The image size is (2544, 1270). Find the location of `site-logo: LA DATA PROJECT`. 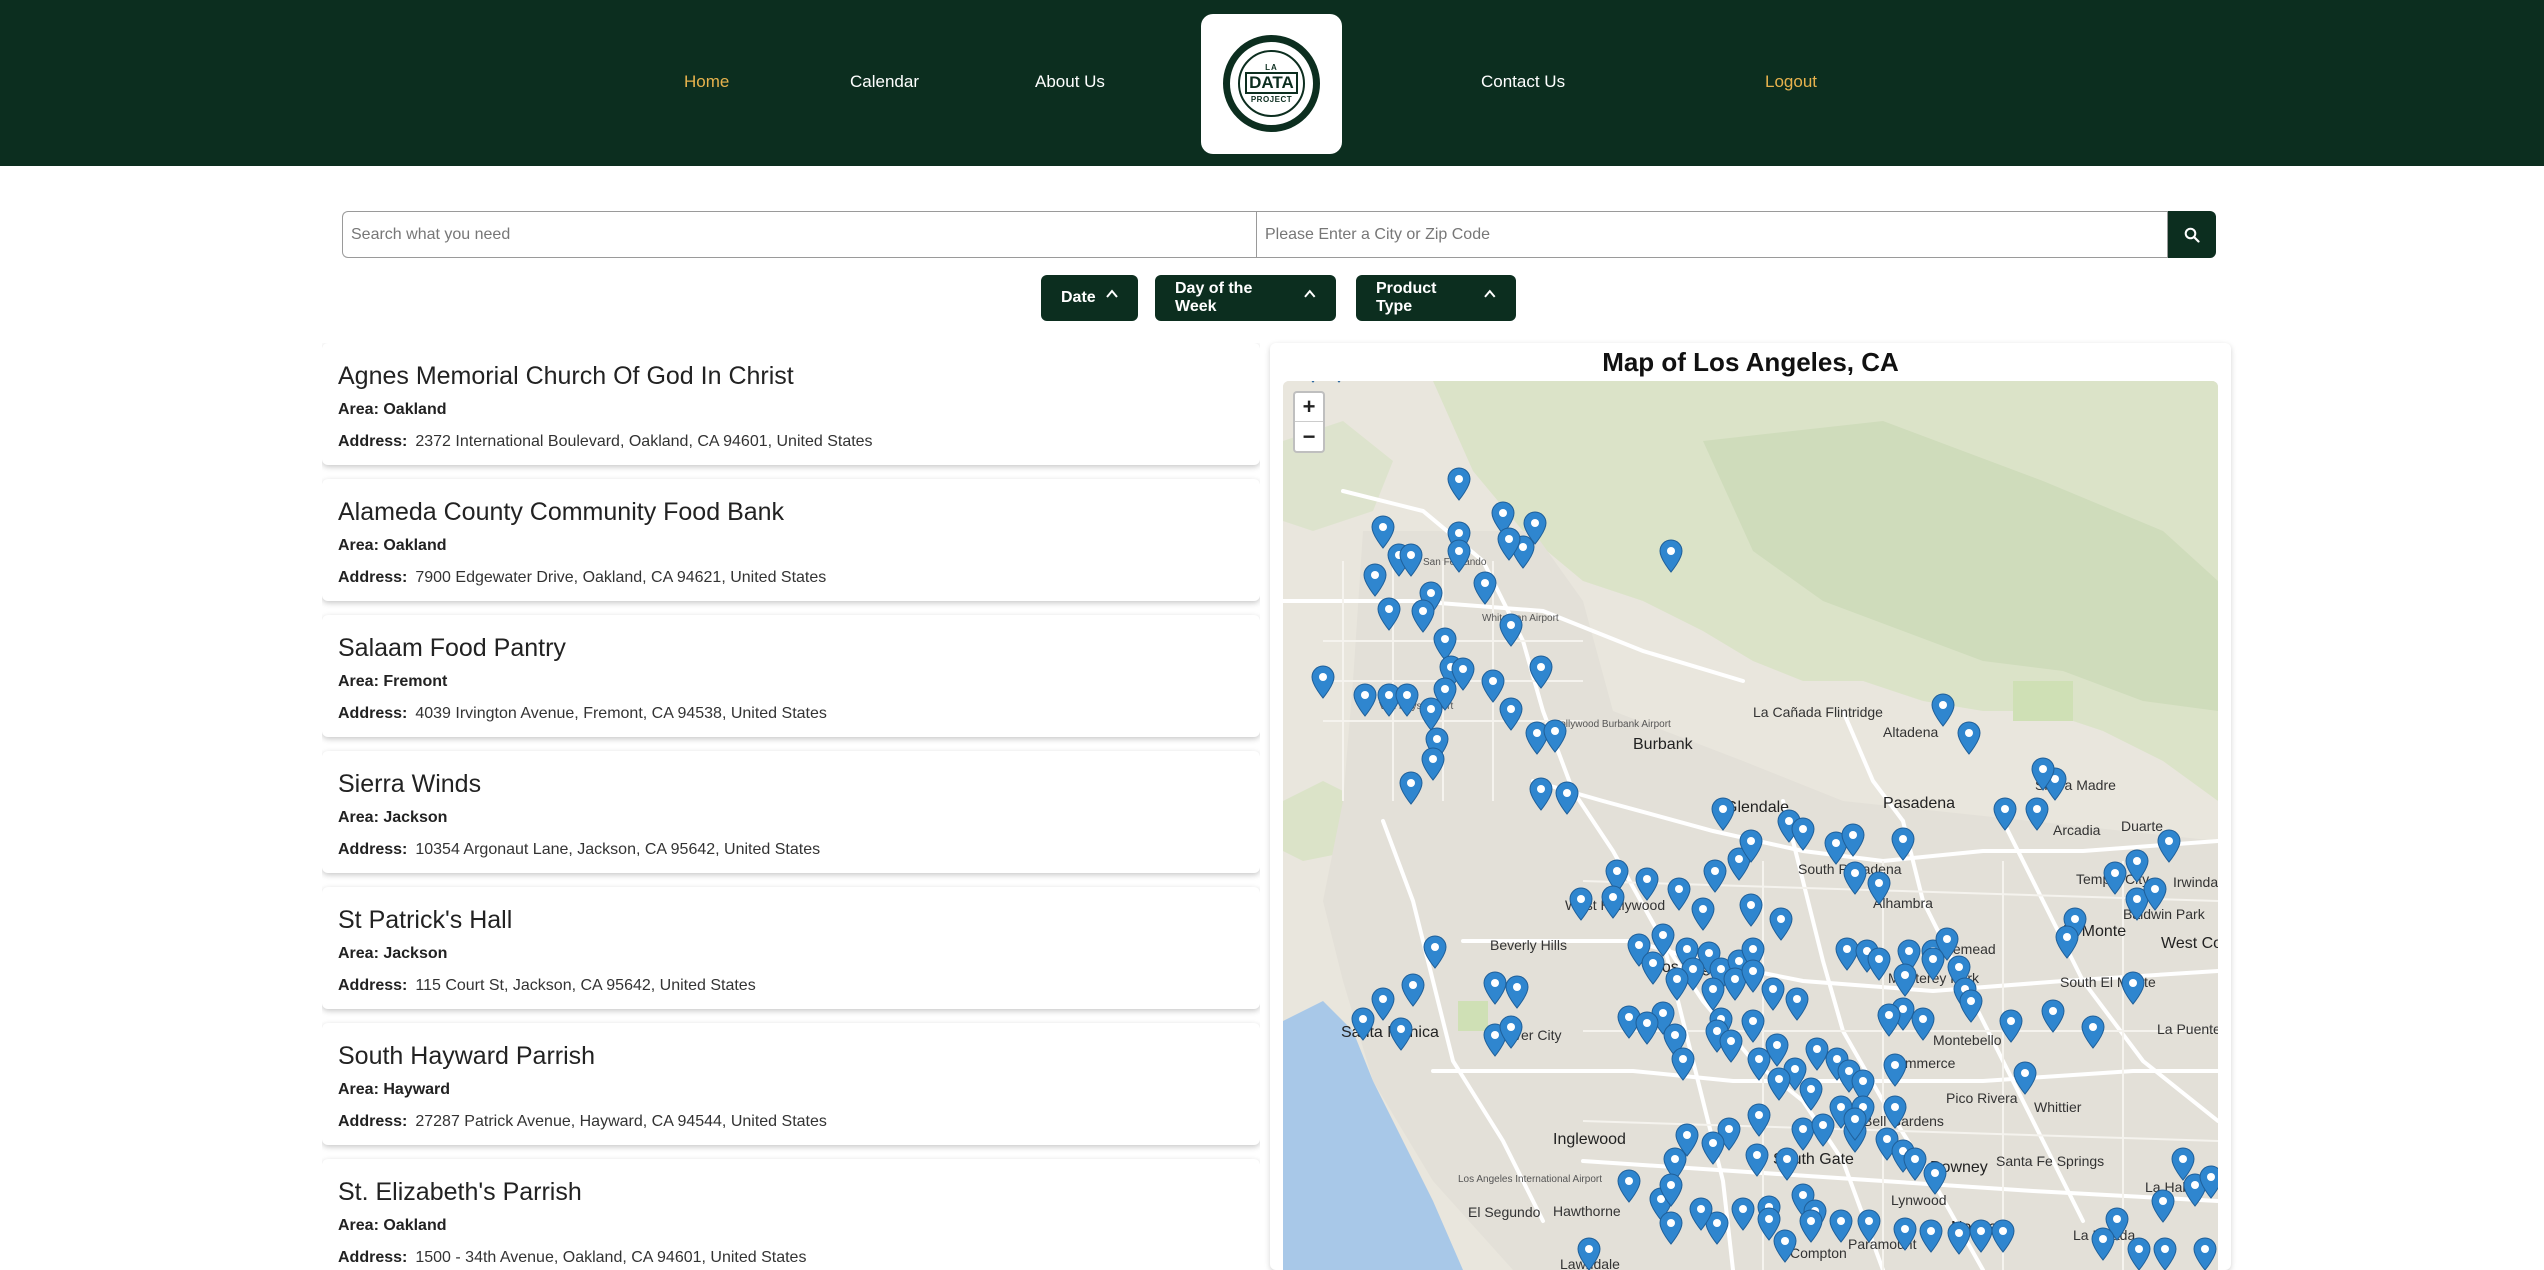

site-logo: LA DATA PROJECT is located at coordinates (1271, 84).